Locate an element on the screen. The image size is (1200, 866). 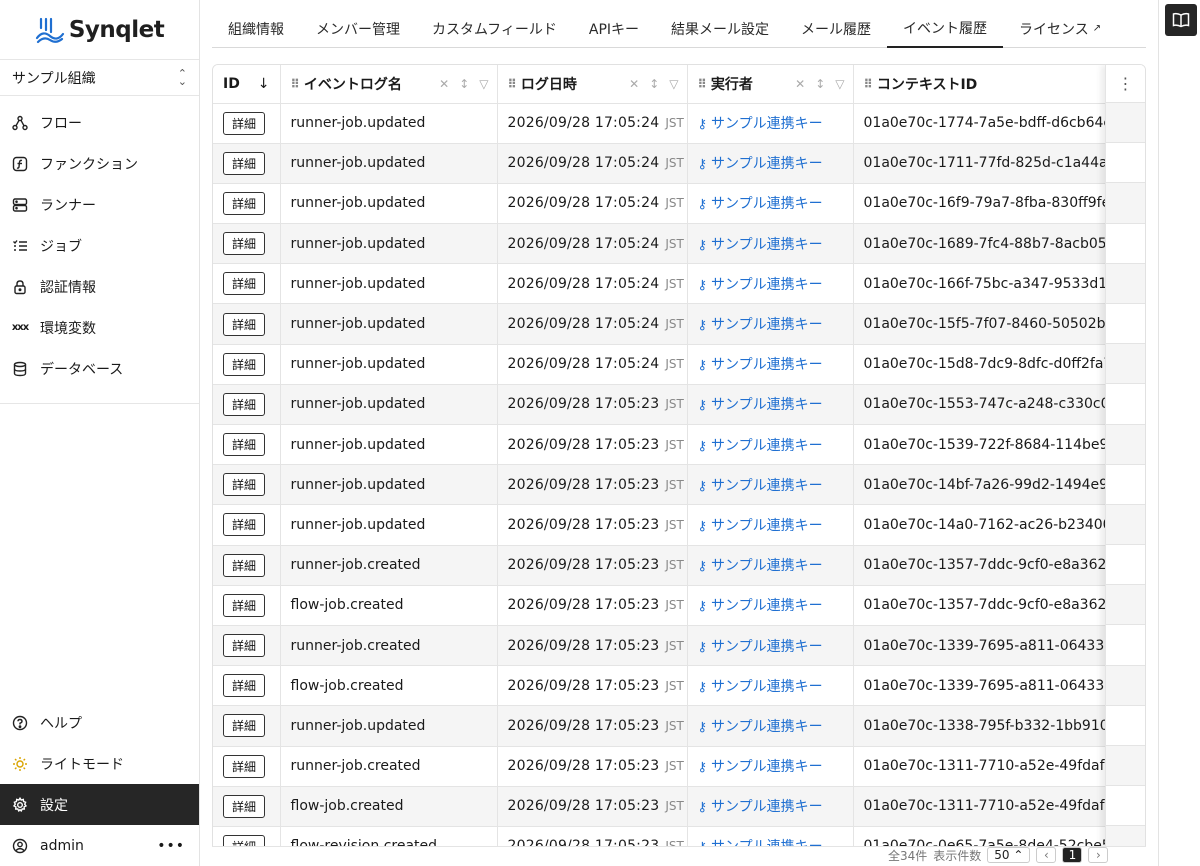
tab-custom-fields: カスタムフィールド is located at coordinates (494, 28).